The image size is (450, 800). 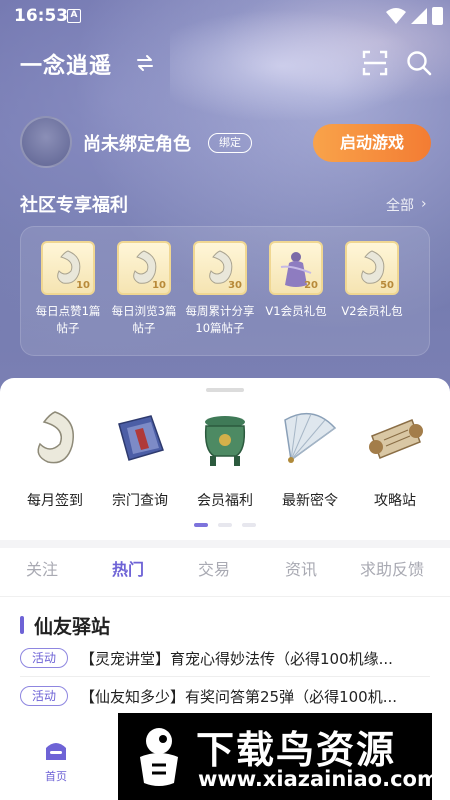 What do you see at coordinates (419, 16) in the screenshot?
I see `signal-icon` at bounding box center [419, 16].